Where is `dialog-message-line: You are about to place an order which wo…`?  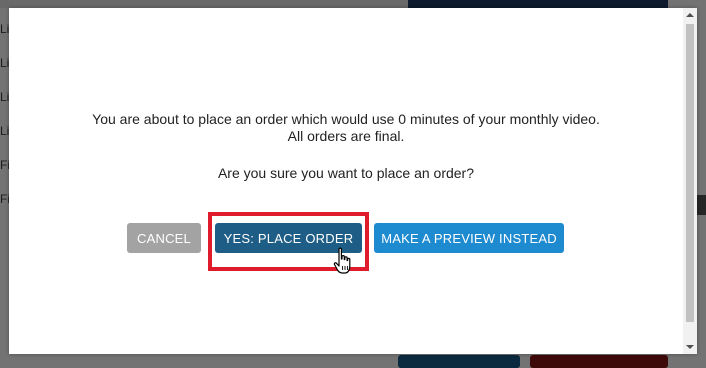 dialog-message-line: You are about to place an order which wo… is located at coordinates (346, 119).